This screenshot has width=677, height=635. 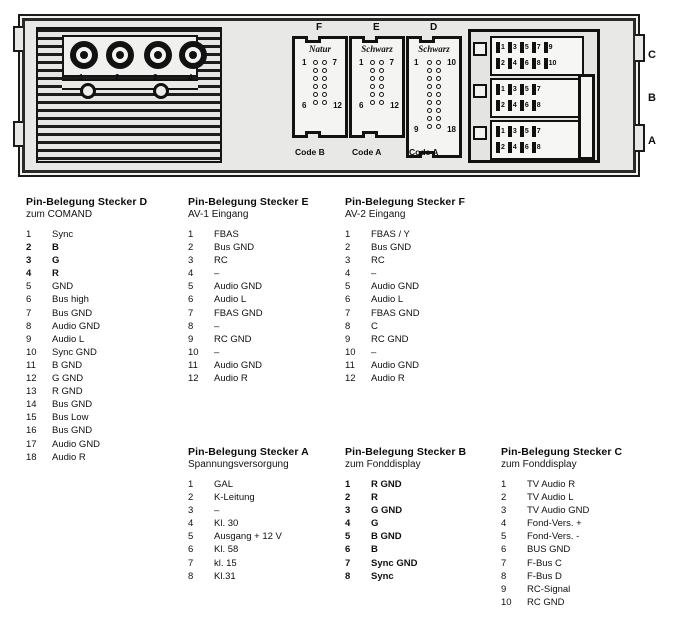 What do you see at coordinates (70, 418) in the screenshot?
I see `pin-signal: Bus Low` at bounding box center [70, 418].